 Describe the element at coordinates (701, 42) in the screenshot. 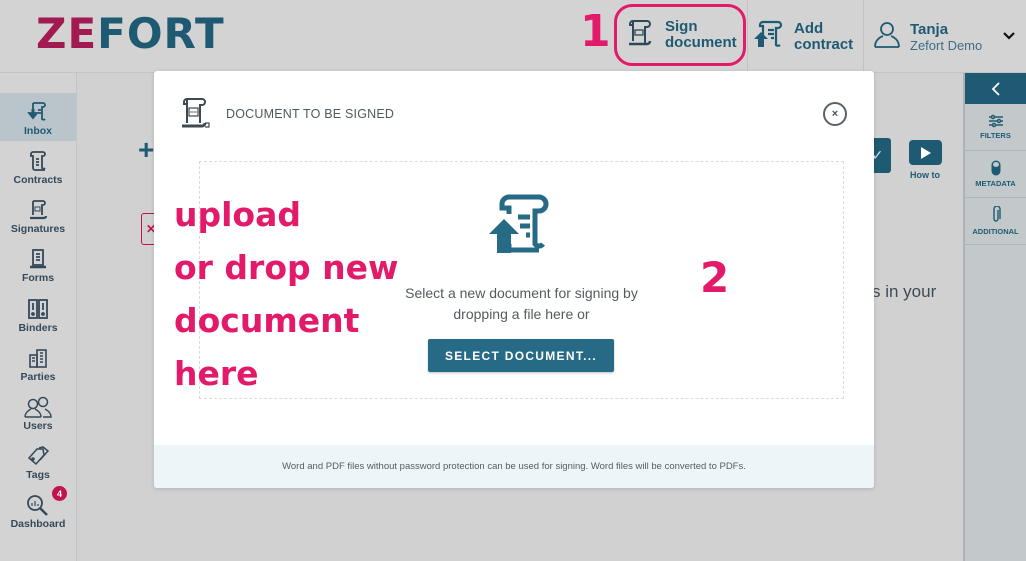

I see `sign-label-2: document` at that location.